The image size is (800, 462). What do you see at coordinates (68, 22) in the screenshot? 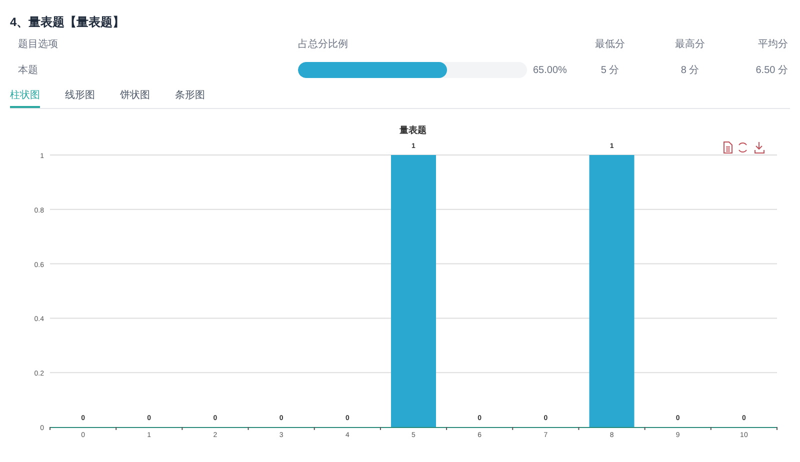
I see `question-title: 4、量表题【量表题】` at bounding box center [68, 22].